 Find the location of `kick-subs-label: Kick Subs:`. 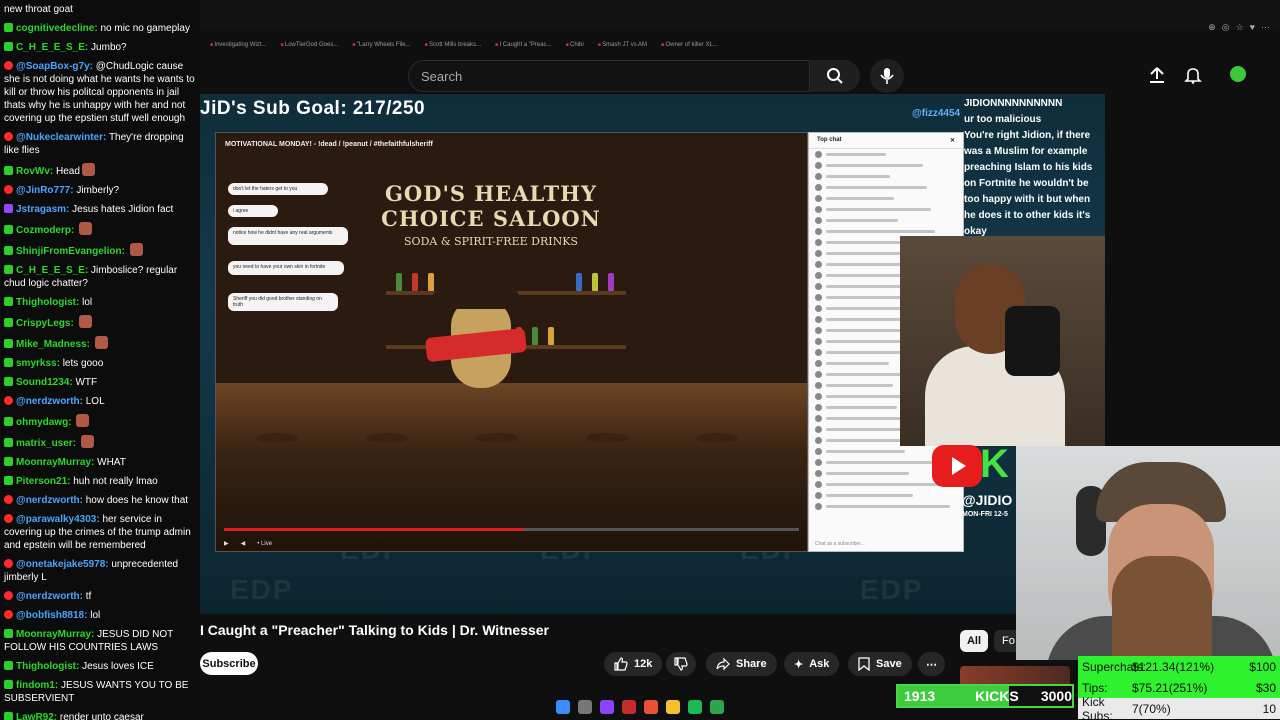

kick-subs-label: Kick Subs: is located at coordinates (1097, 707).